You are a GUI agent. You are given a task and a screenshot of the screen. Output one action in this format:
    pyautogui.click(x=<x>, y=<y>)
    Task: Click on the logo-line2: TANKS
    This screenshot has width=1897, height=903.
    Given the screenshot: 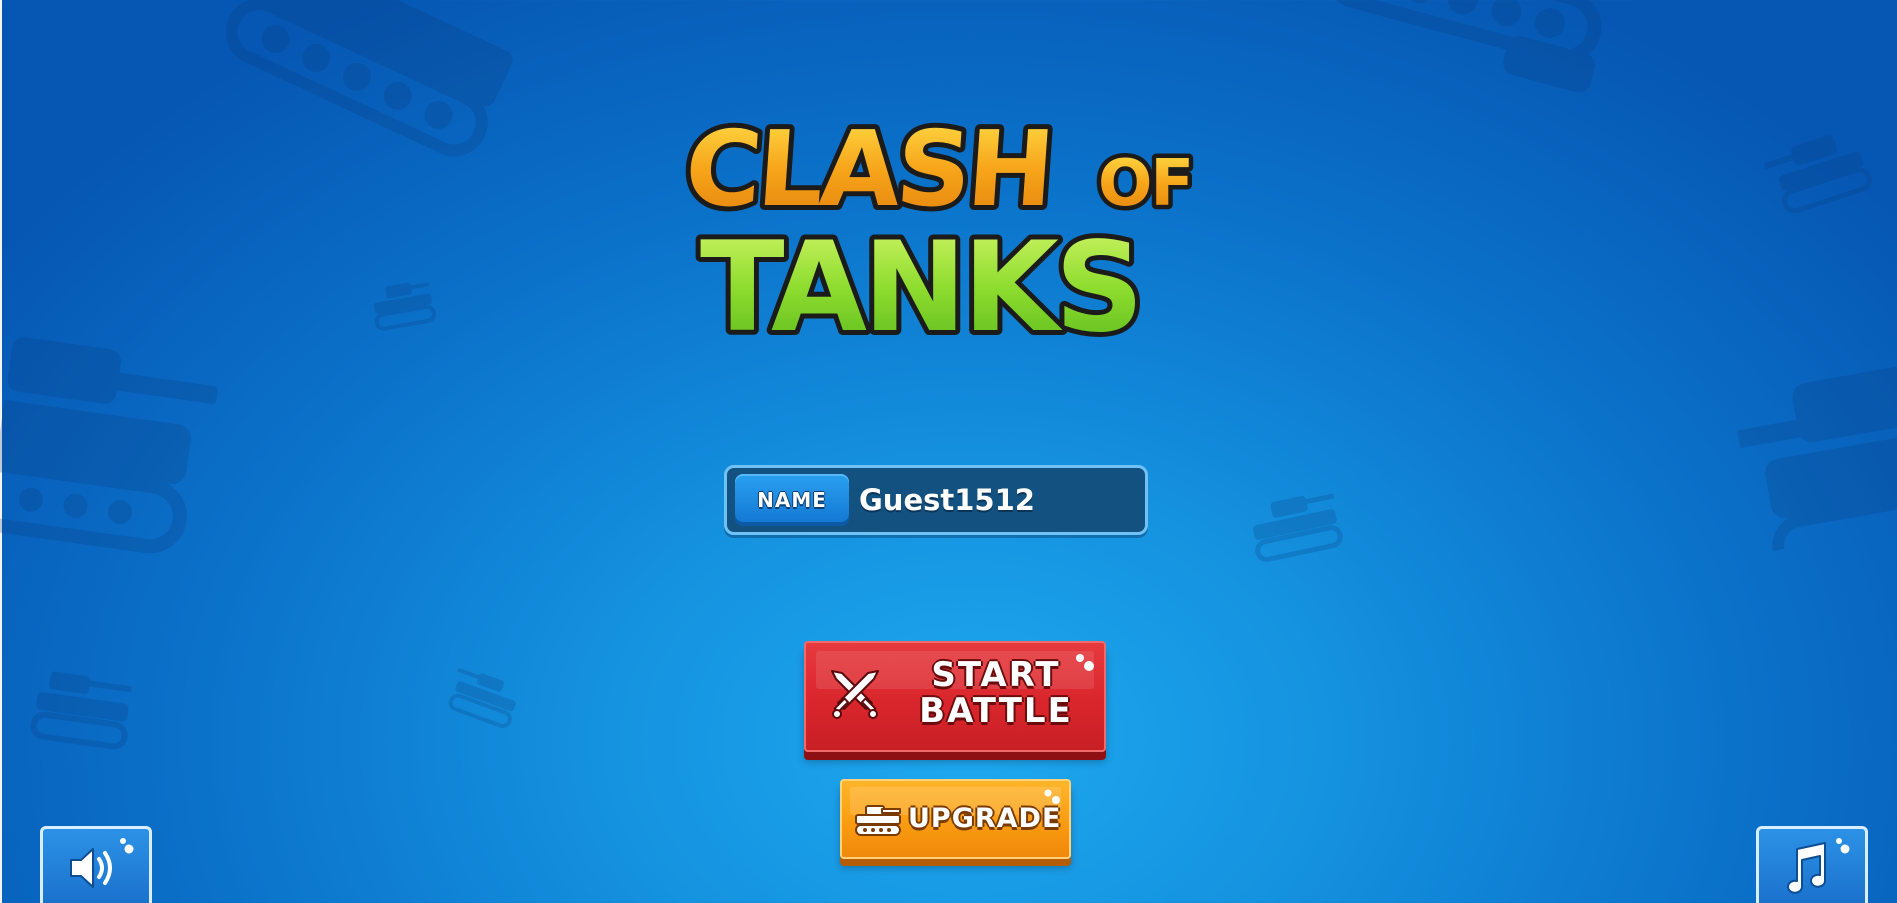 What is the action you would take?
    pyautogui.click(x=920, y=288)
    